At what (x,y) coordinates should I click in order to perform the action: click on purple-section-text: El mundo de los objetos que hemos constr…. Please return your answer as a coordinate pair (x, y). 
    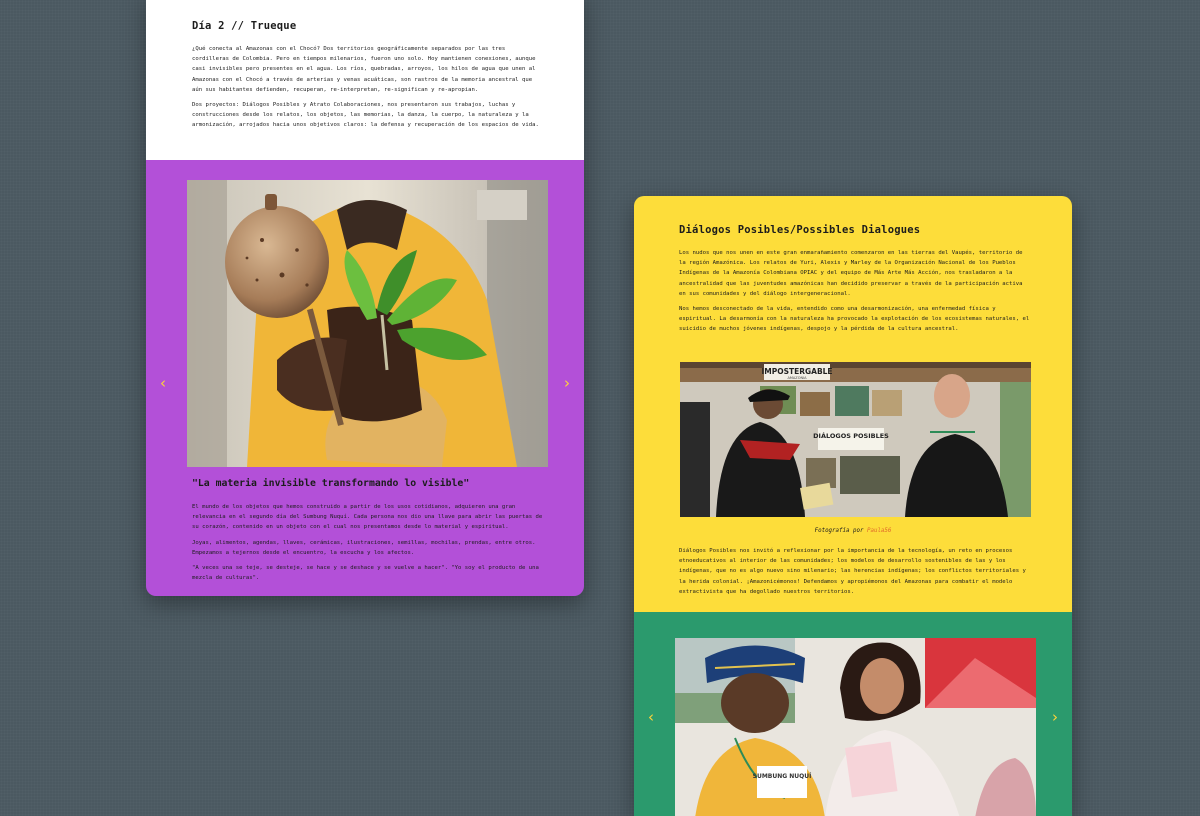
    Looking at the image, I should click on (370, 545).